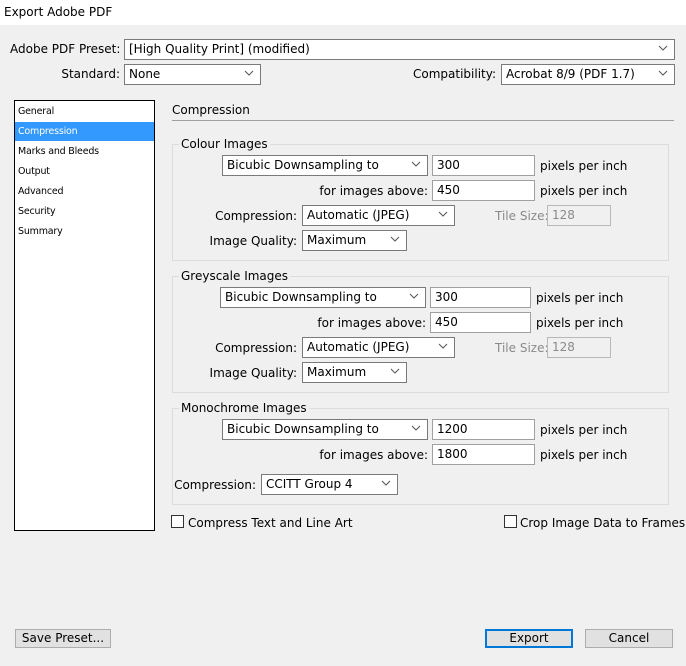 The height and width of the screenshot is (666, 686). Describe the element at coordinates (371, 323) in the screenshot. I see `grey-above-label: for images above:` at that location.